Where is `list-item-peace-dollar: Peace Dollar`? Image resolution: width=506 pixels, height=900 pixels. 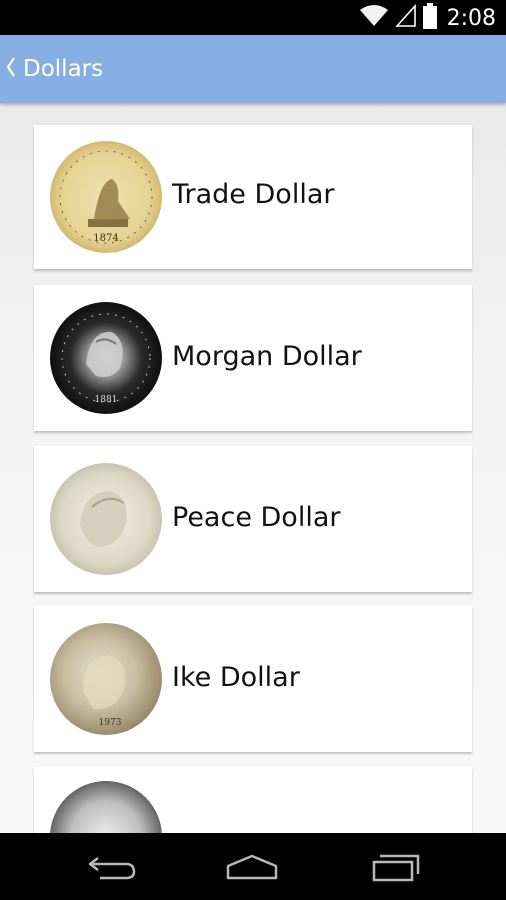 list-item-peace-dollar: Peace Dollar is located at coordinates (253, 519).